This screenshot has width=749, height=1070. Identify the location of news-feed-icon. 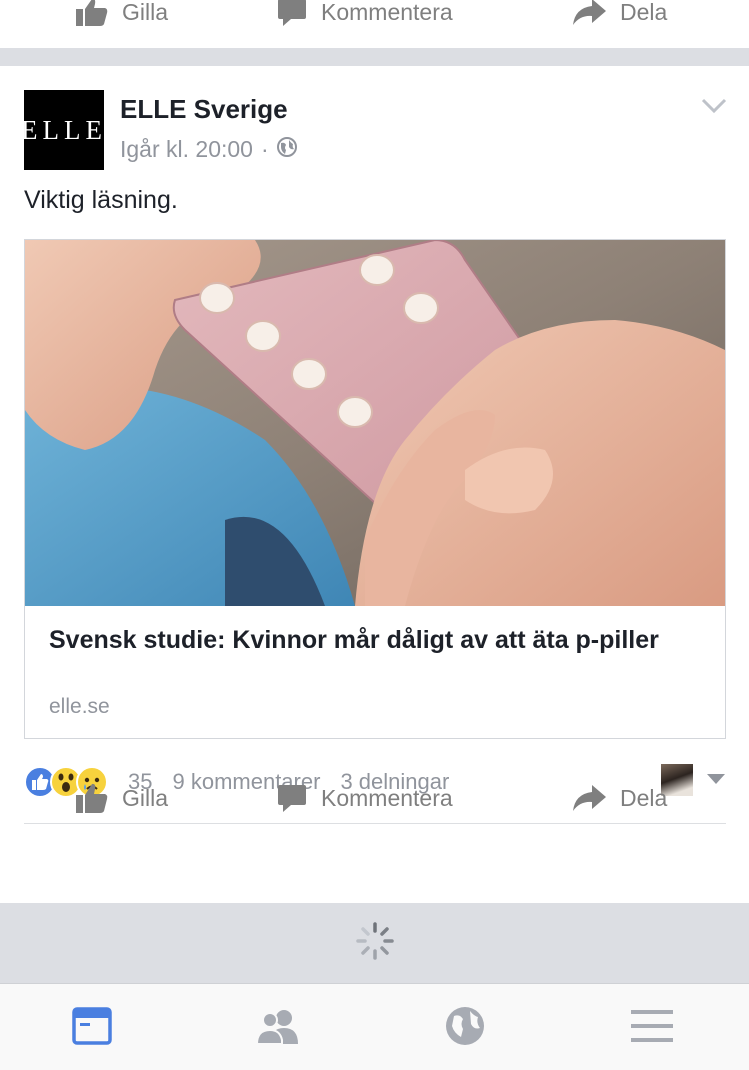
(92, 1028).